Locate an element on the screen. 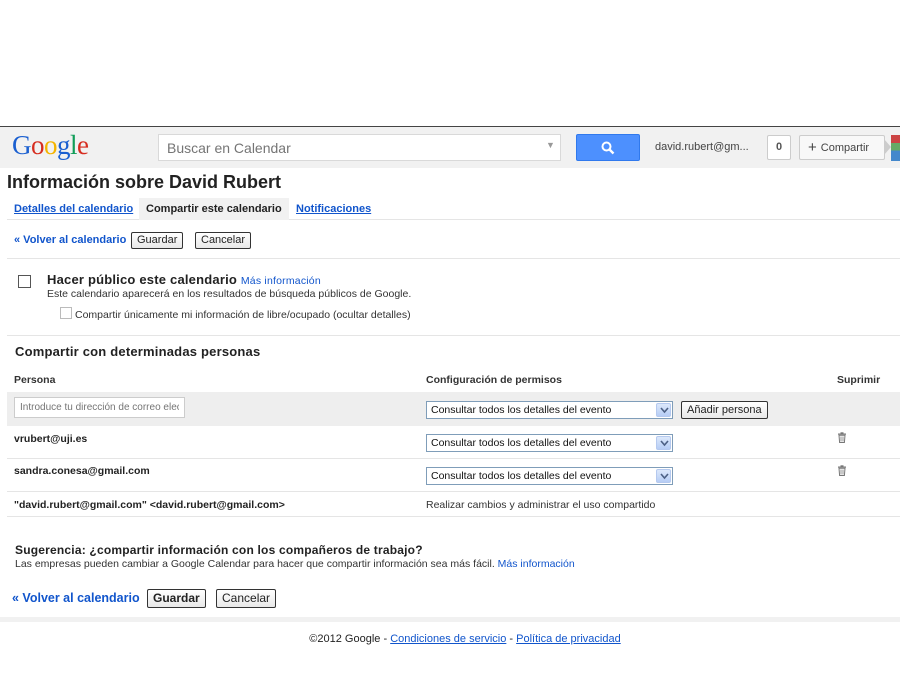  tip-more-info-link: Más información is located at coordinates (536, 564).